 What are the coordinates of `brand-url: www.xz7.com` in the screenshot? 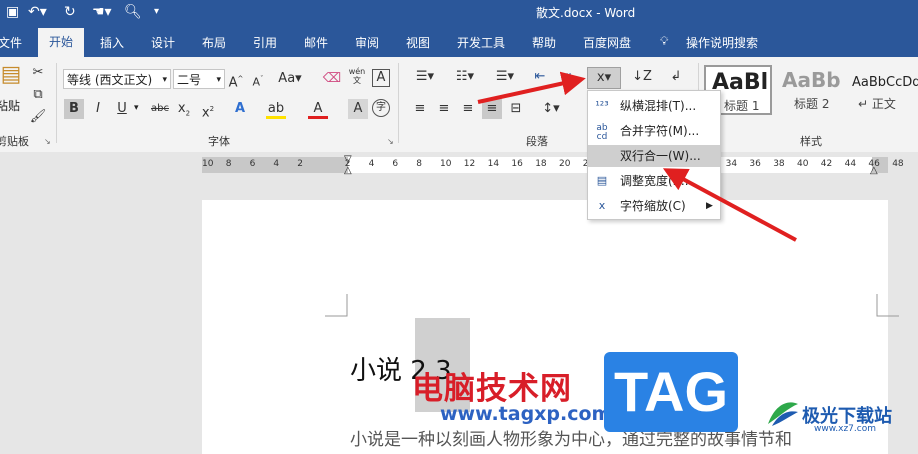 It's located at (845, 429).